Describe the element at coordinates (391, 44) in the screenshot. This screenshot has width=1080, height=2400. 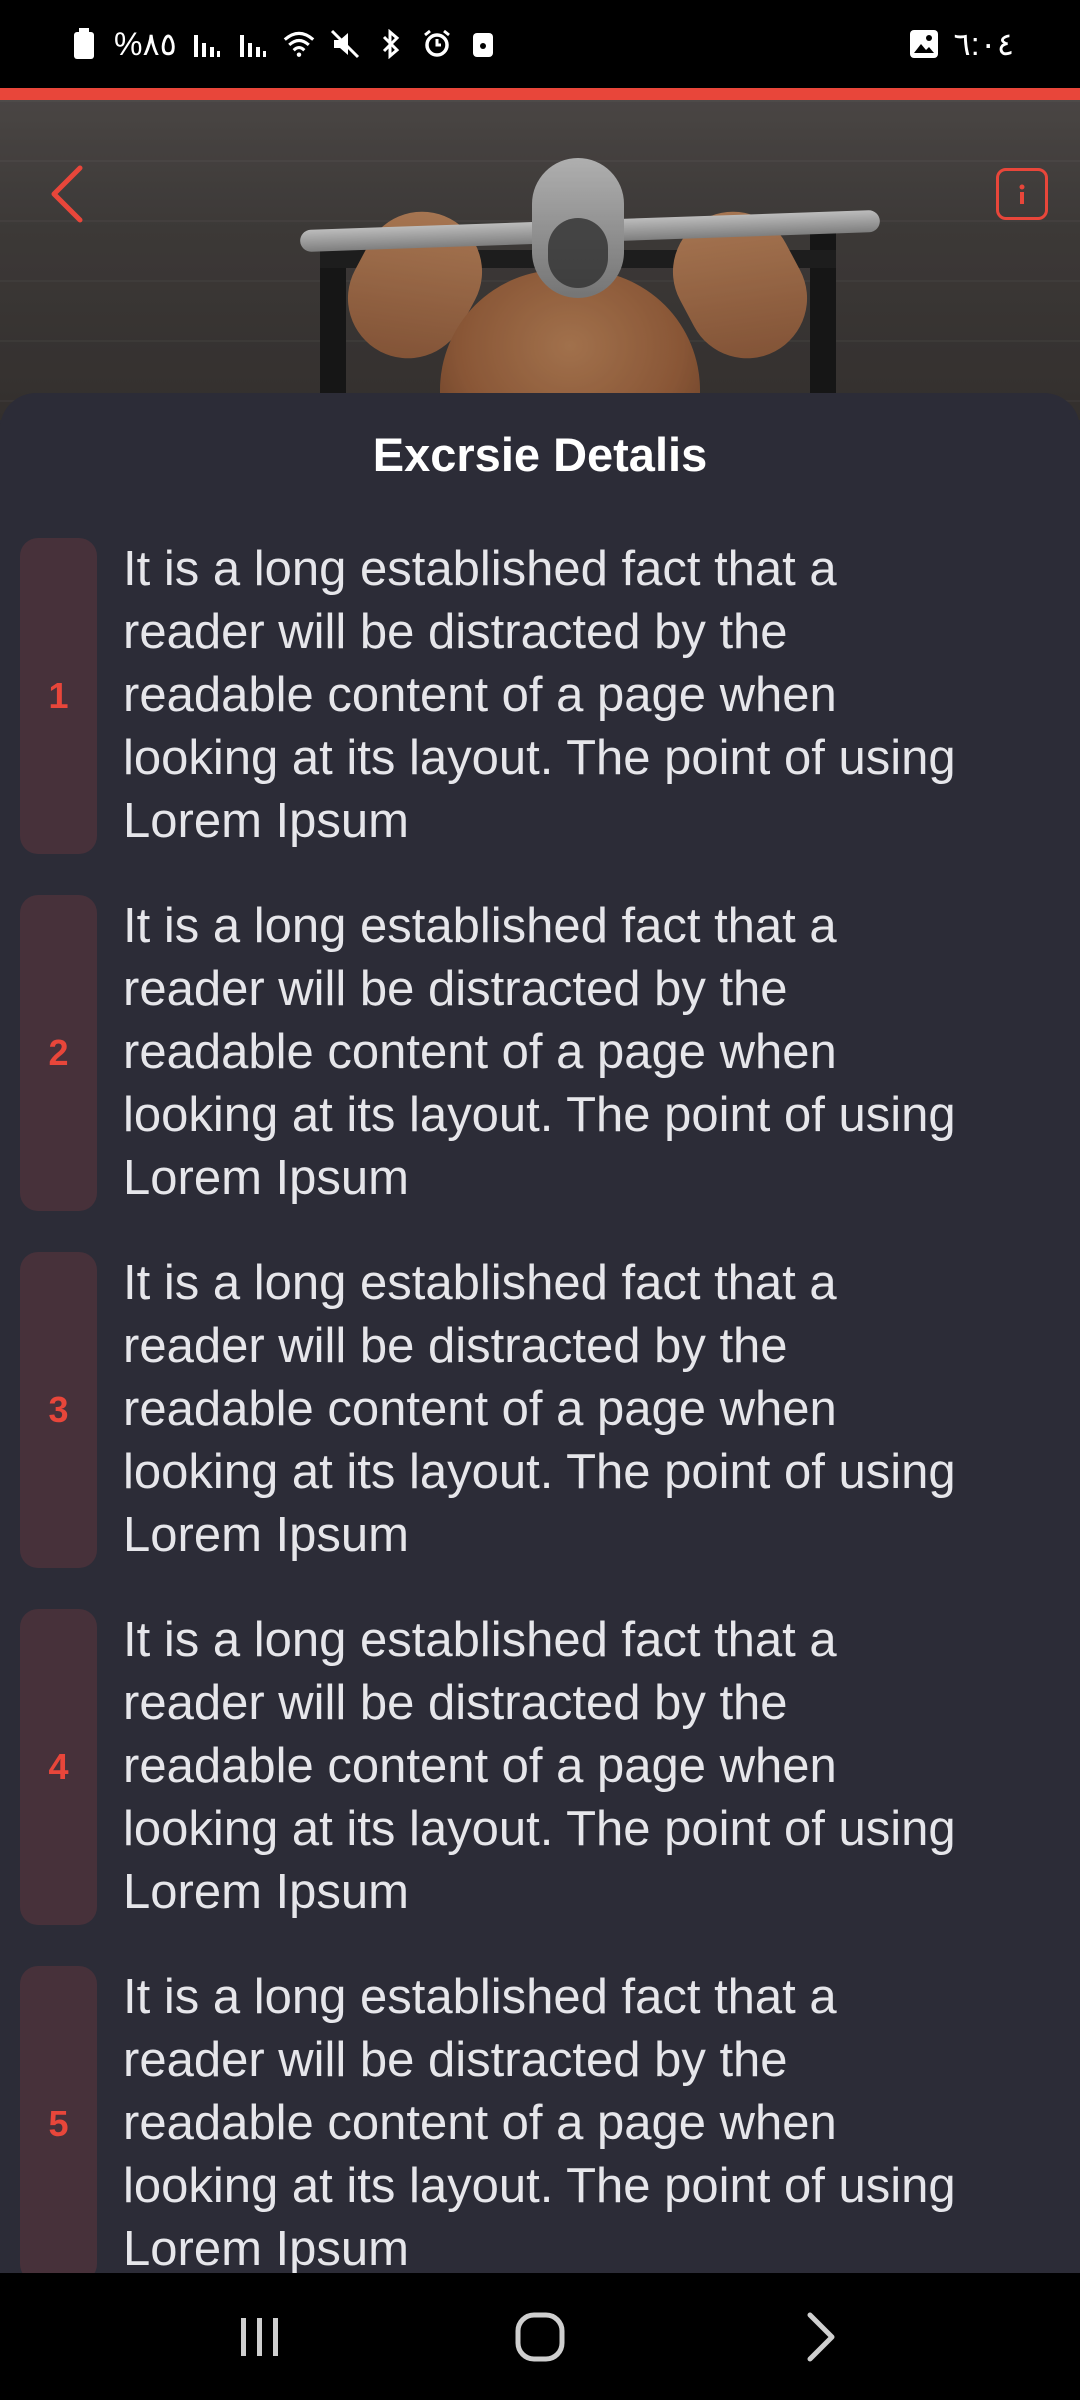
I see `bluetooth-icon` at that location.